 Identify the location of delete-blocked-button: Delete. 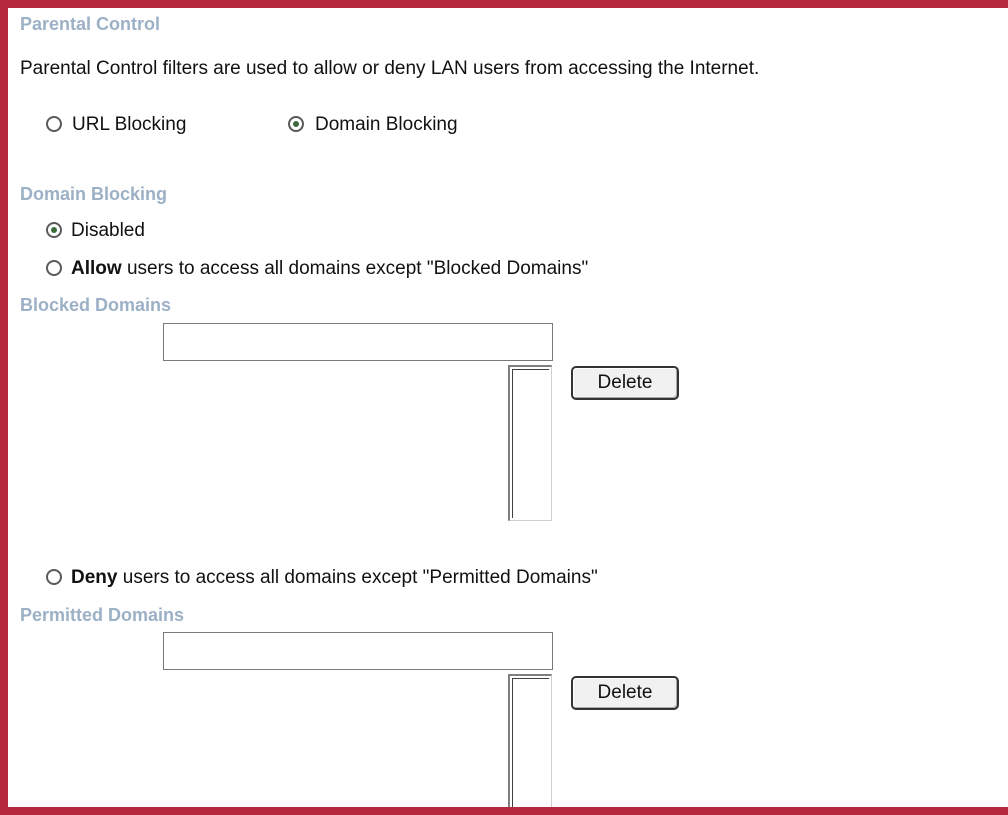
(625, 383).